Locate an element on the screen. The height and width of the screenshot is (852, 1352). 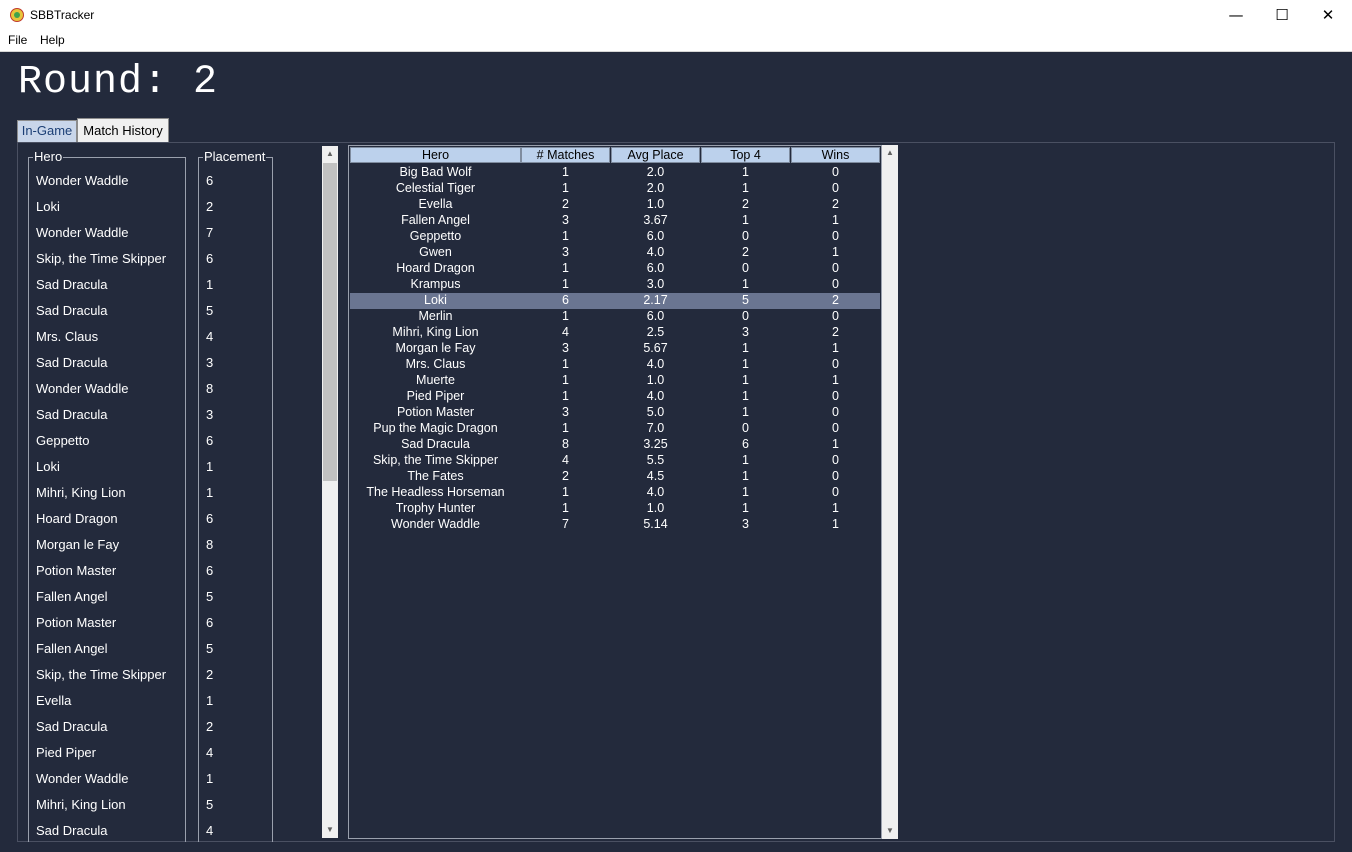
table-cell: 4.5 is located at coordinates (655, 476).